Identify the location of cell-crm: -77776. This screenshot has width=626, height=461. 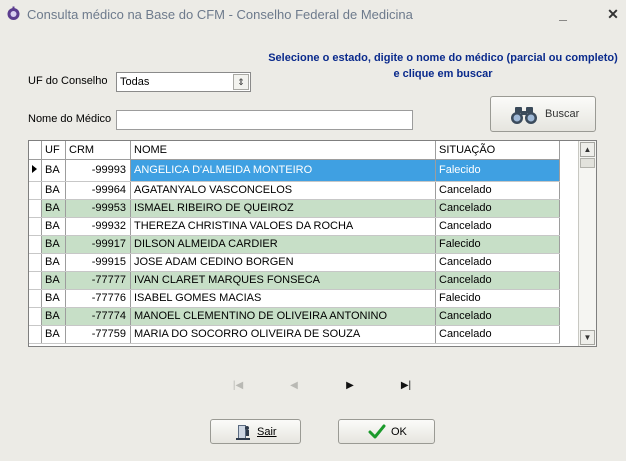
(98, 298).